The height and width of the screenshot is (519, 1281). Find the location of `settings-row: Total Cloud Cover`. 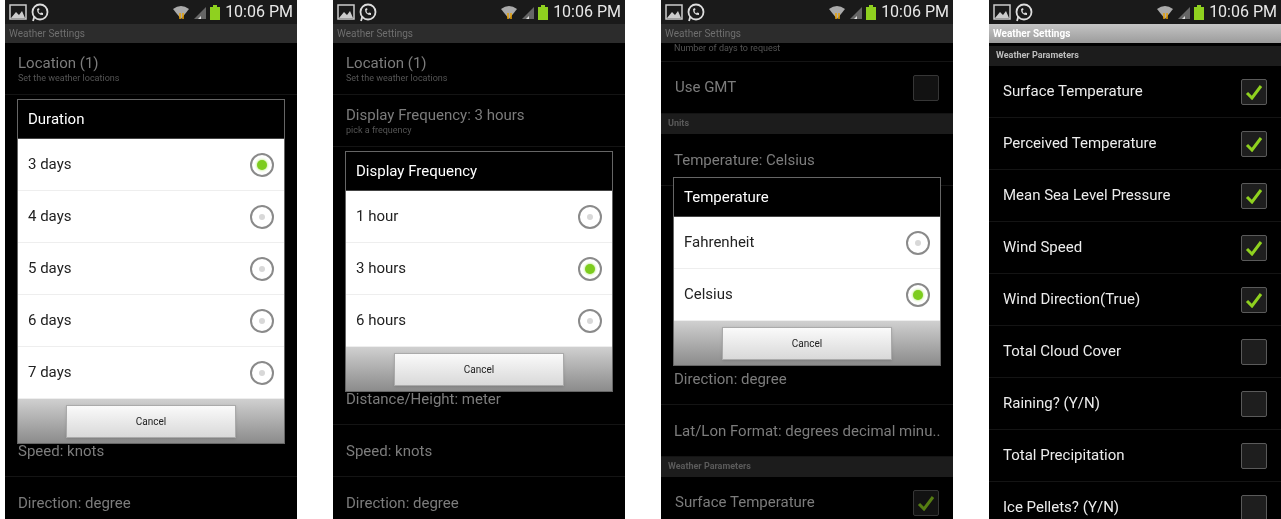

settings-row: Total Cloud Cover is located at coordinates (1135, 352).